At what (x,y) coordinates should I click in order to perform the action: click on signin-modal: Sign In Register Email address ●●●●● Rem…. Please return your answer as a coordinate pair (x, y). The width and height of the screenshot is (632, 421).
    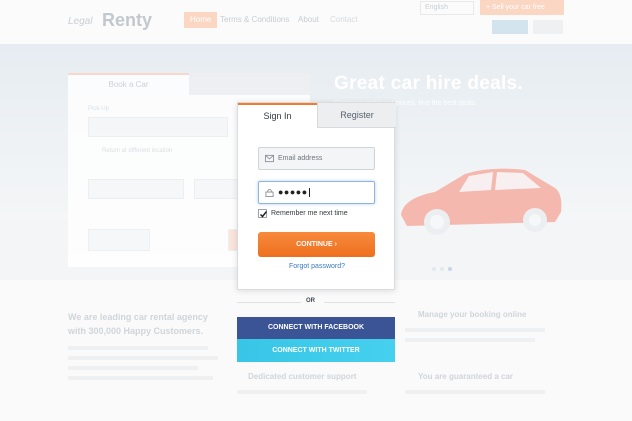
    Looking at the image, I should click on (316, 196).